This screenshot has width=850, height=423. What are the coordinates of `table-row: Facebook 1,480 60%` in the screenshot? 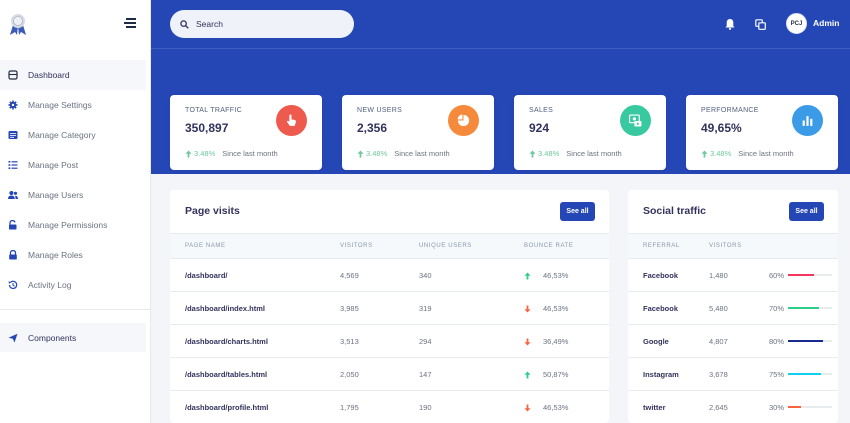 It's located at (733, 275).